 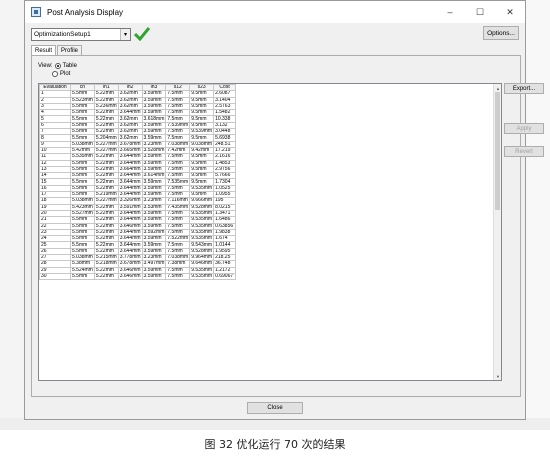 I want to click on view-plot-radio, so click(x=55, y=74).